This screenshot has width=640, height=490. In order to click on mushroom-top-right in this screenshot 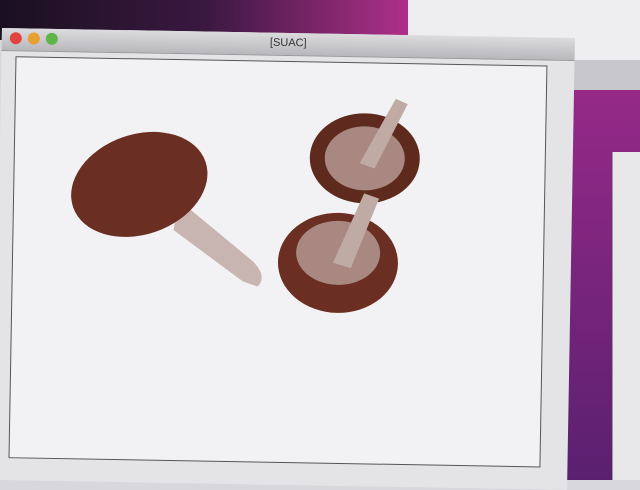, I will do `click(364, 151)`.